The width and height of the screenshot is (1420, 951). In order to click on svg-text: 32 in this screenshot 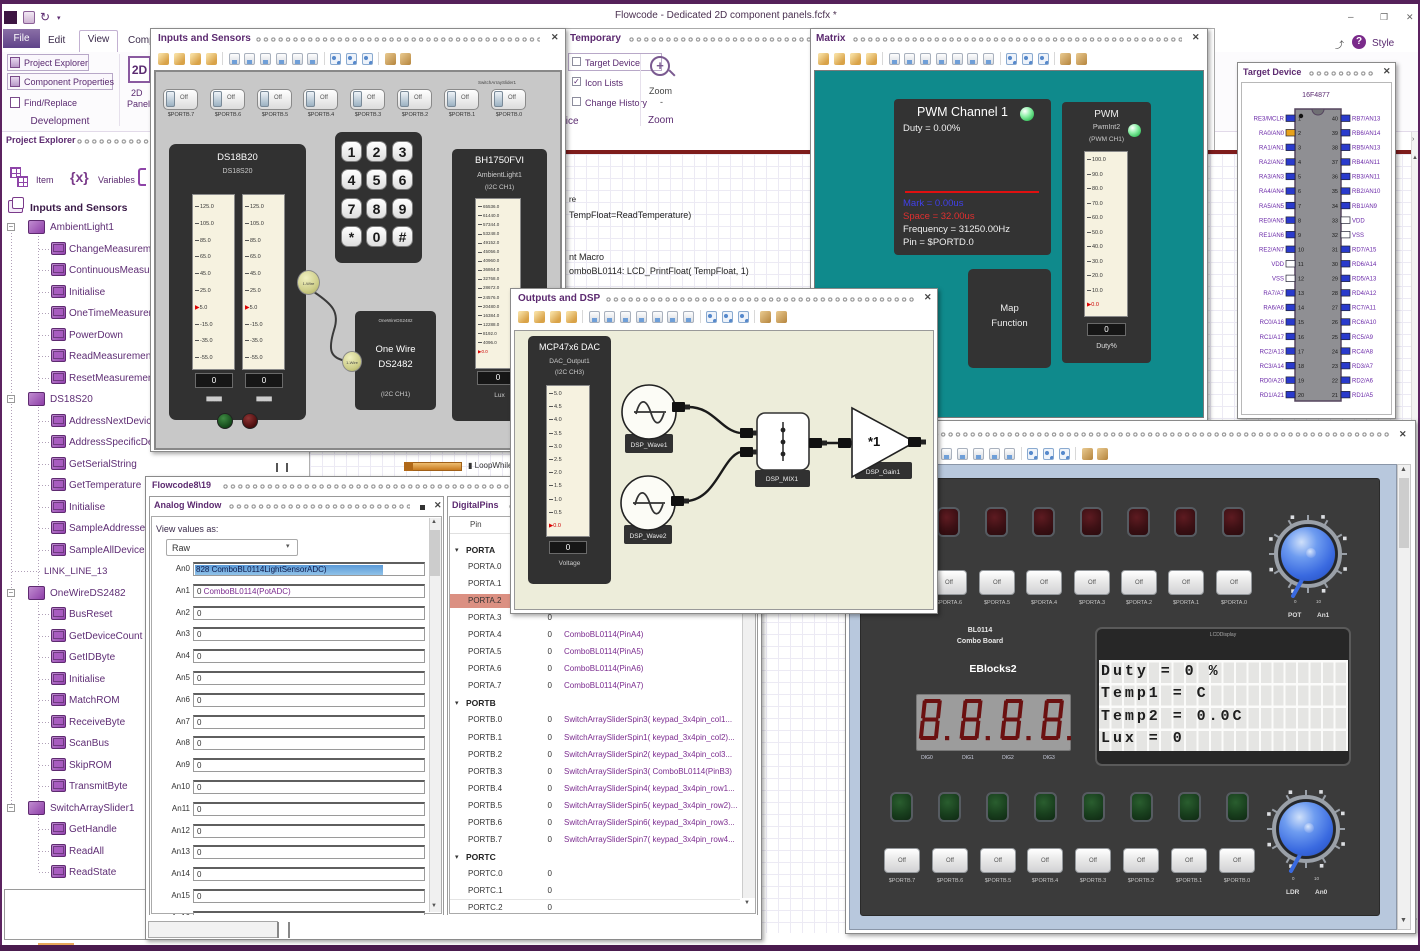, I will do `click(1335, 236)`.